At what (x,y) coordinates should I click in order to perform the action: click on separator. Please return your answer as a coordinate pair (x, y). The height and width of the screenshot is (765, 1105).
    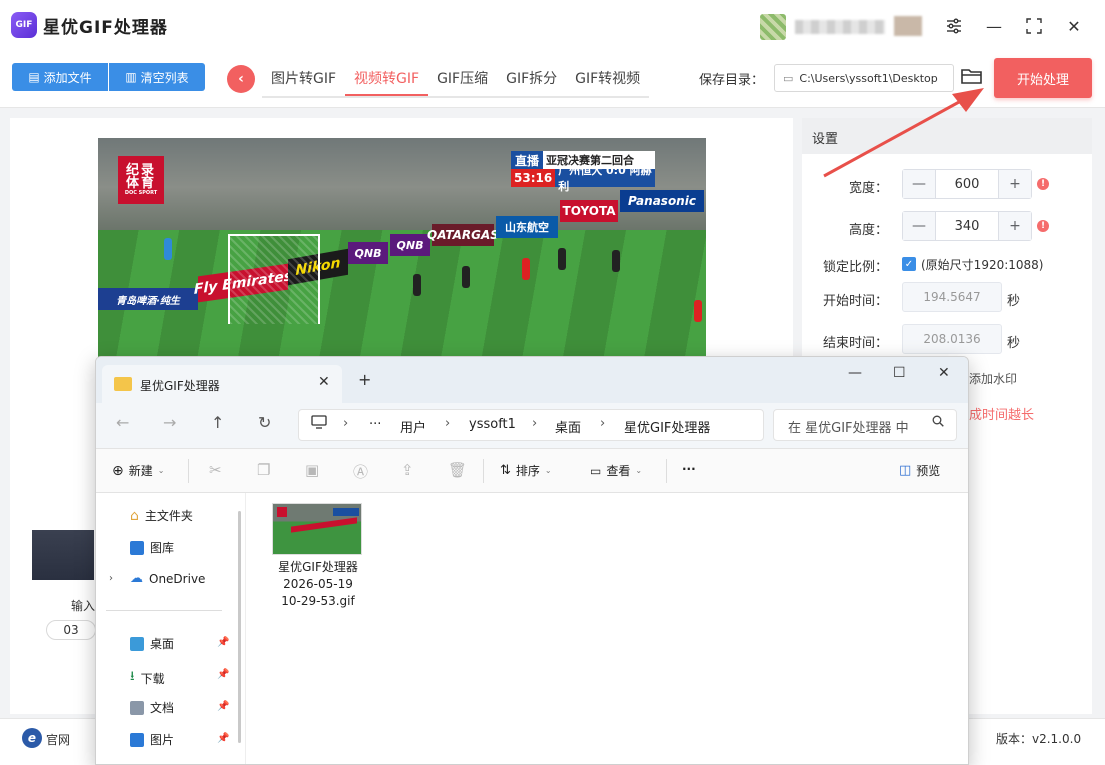
    Looking at the image, I should click on (483, 471).